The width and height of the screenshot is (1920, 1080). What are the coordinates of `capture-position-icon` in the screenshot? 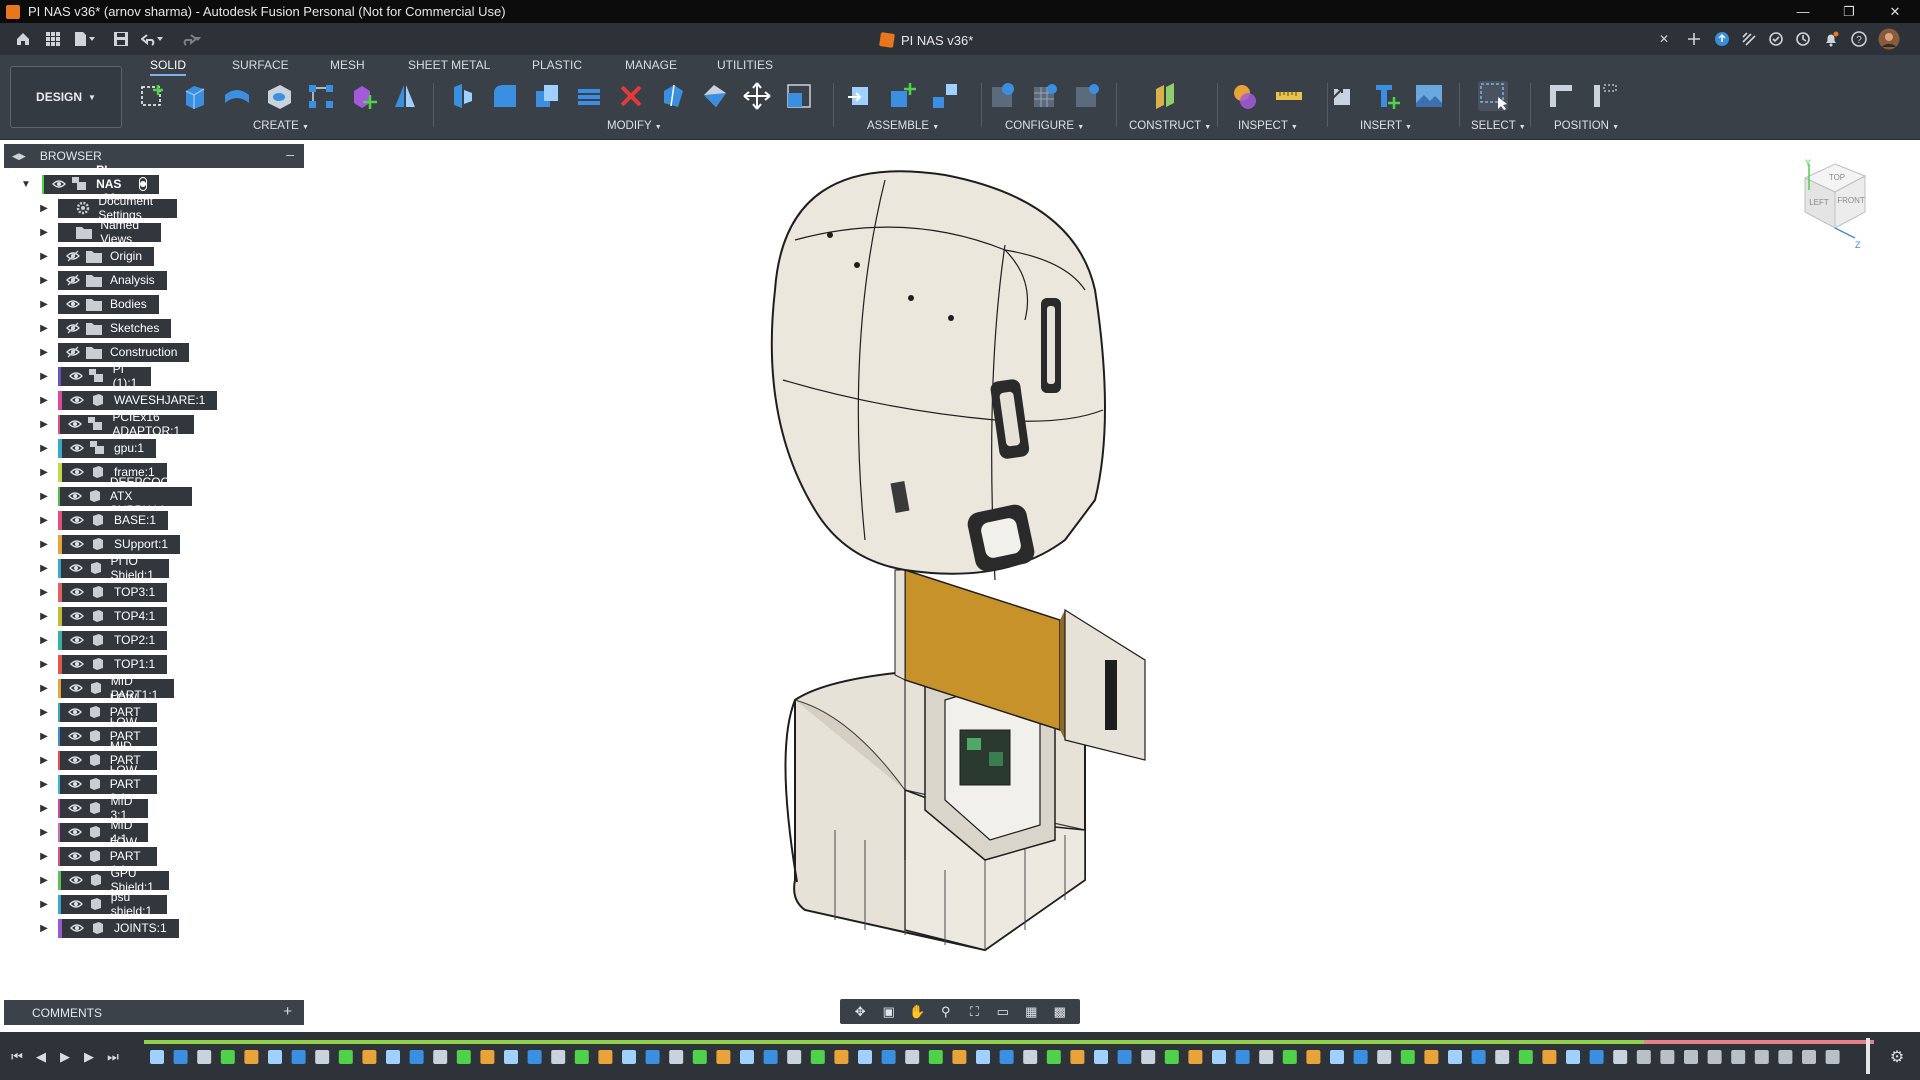 It's located at (1561, 96).